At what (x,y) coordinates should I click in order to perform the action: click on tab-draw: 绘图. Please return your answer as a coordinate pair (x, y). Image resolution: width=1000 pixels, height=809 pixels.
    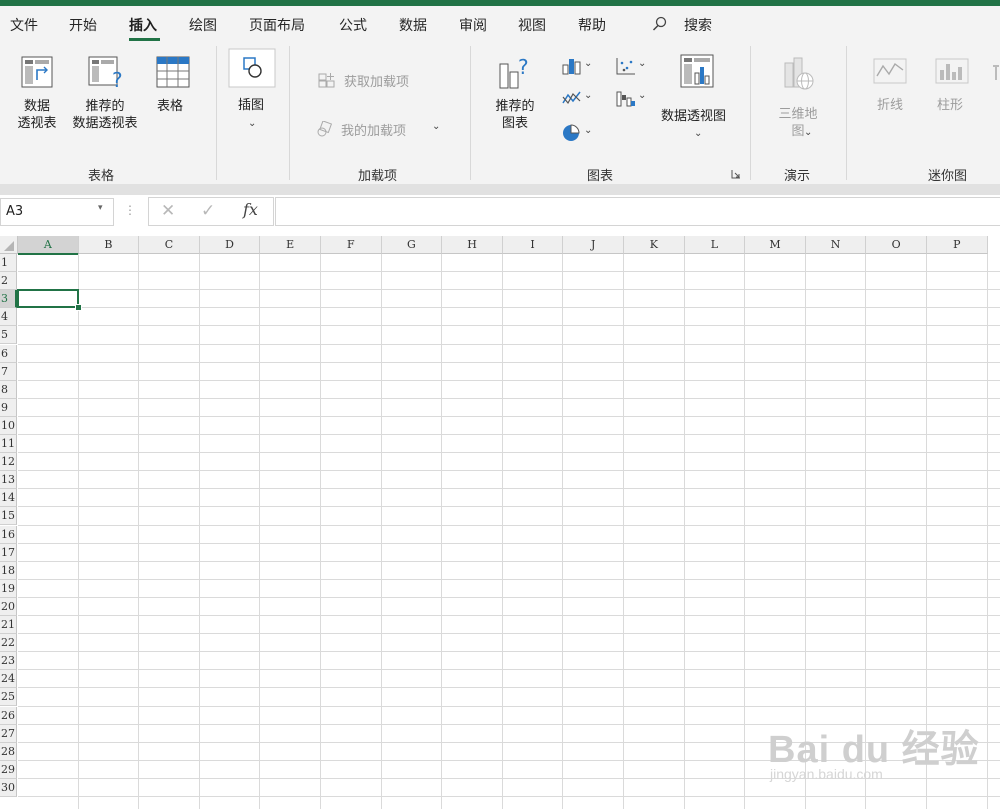
    Looking at the image, I should click on (203, 25).